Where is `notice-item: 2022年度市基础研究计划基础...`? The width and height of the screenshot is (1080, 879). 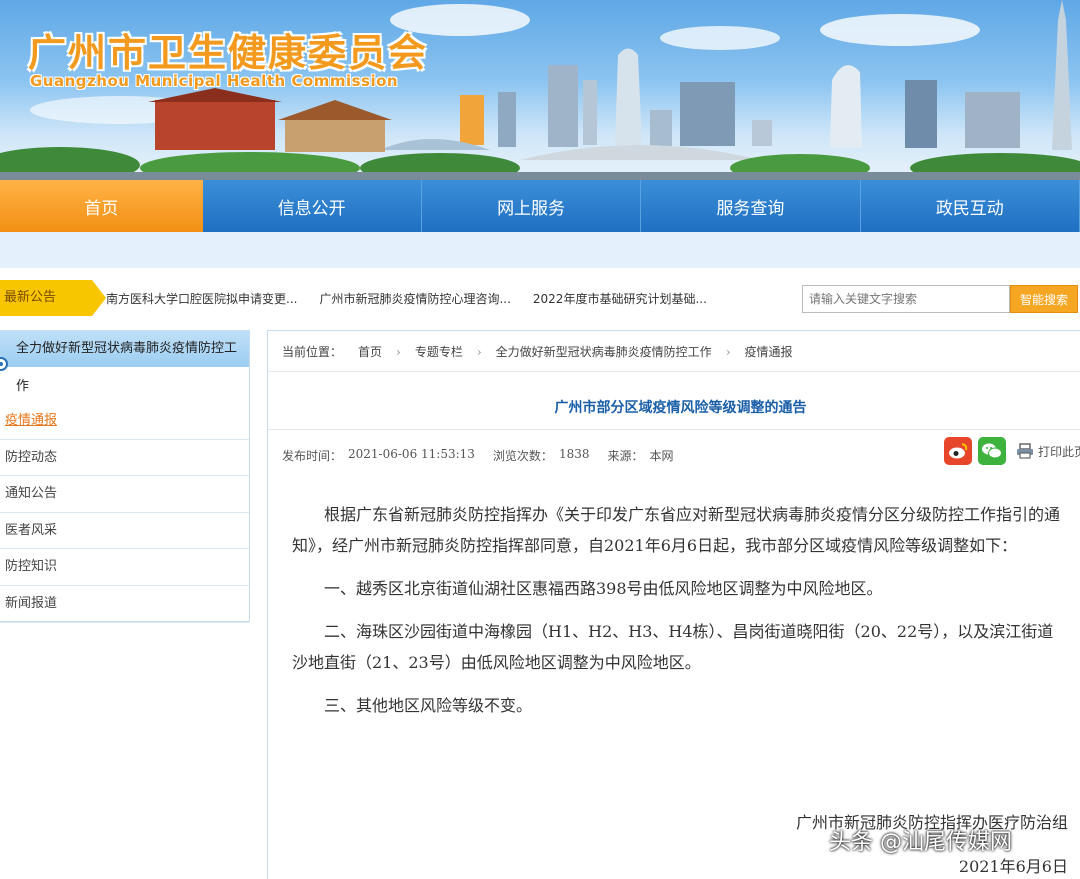
notice-item: 2022年度市基础研究计划基础... is located at coordinates (620, 298).